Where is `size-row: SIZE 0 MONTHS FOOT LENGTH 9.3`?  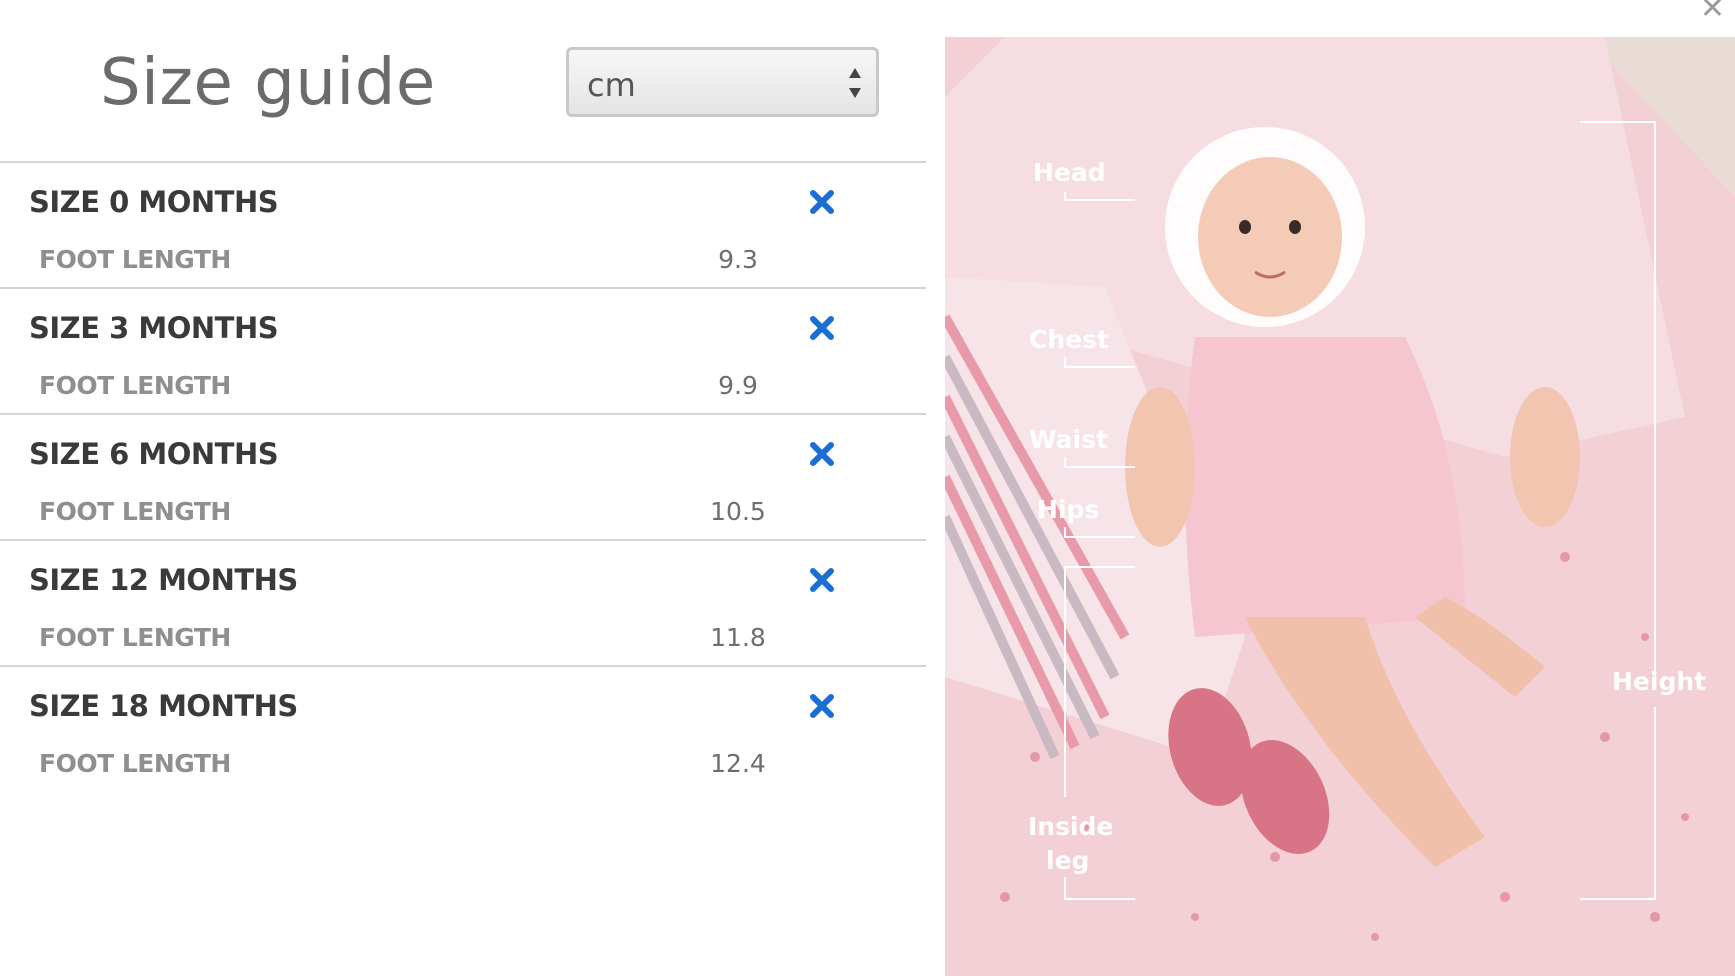 size-row: SIZE 0 MONTHS FOOT LENGTH 9.3 is located at coordinates (463, 224).